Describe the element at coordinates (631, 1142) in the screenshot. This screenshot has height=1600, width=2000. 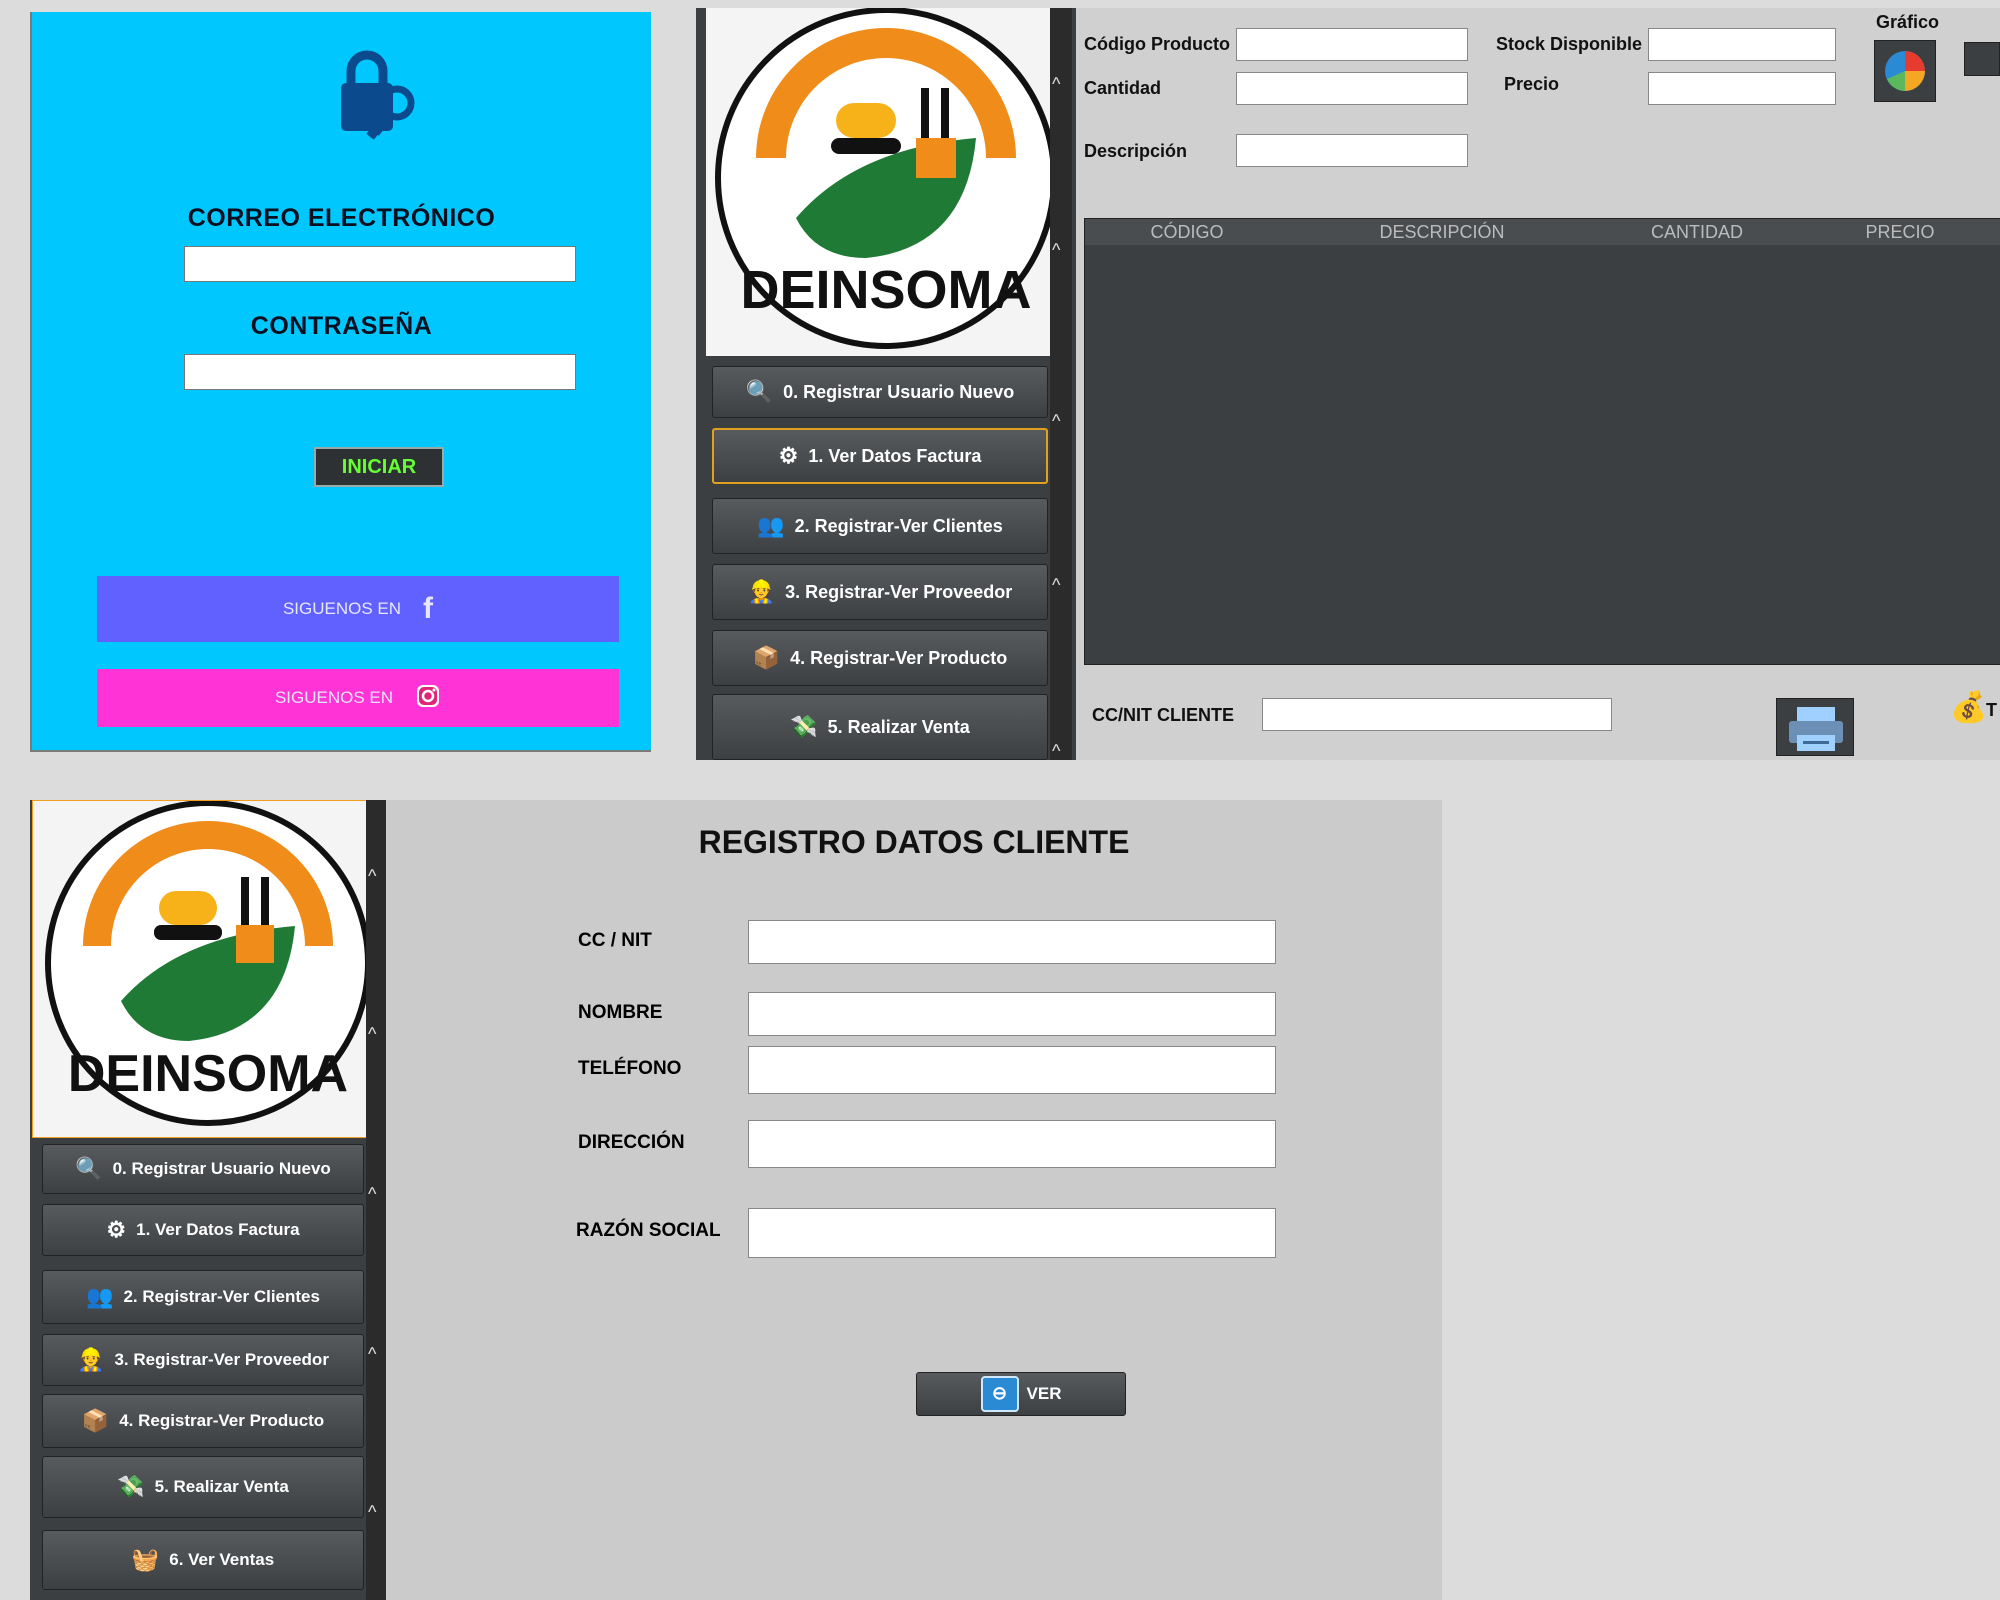
I see `direccion-label: DIRECCIÓN` at that location.